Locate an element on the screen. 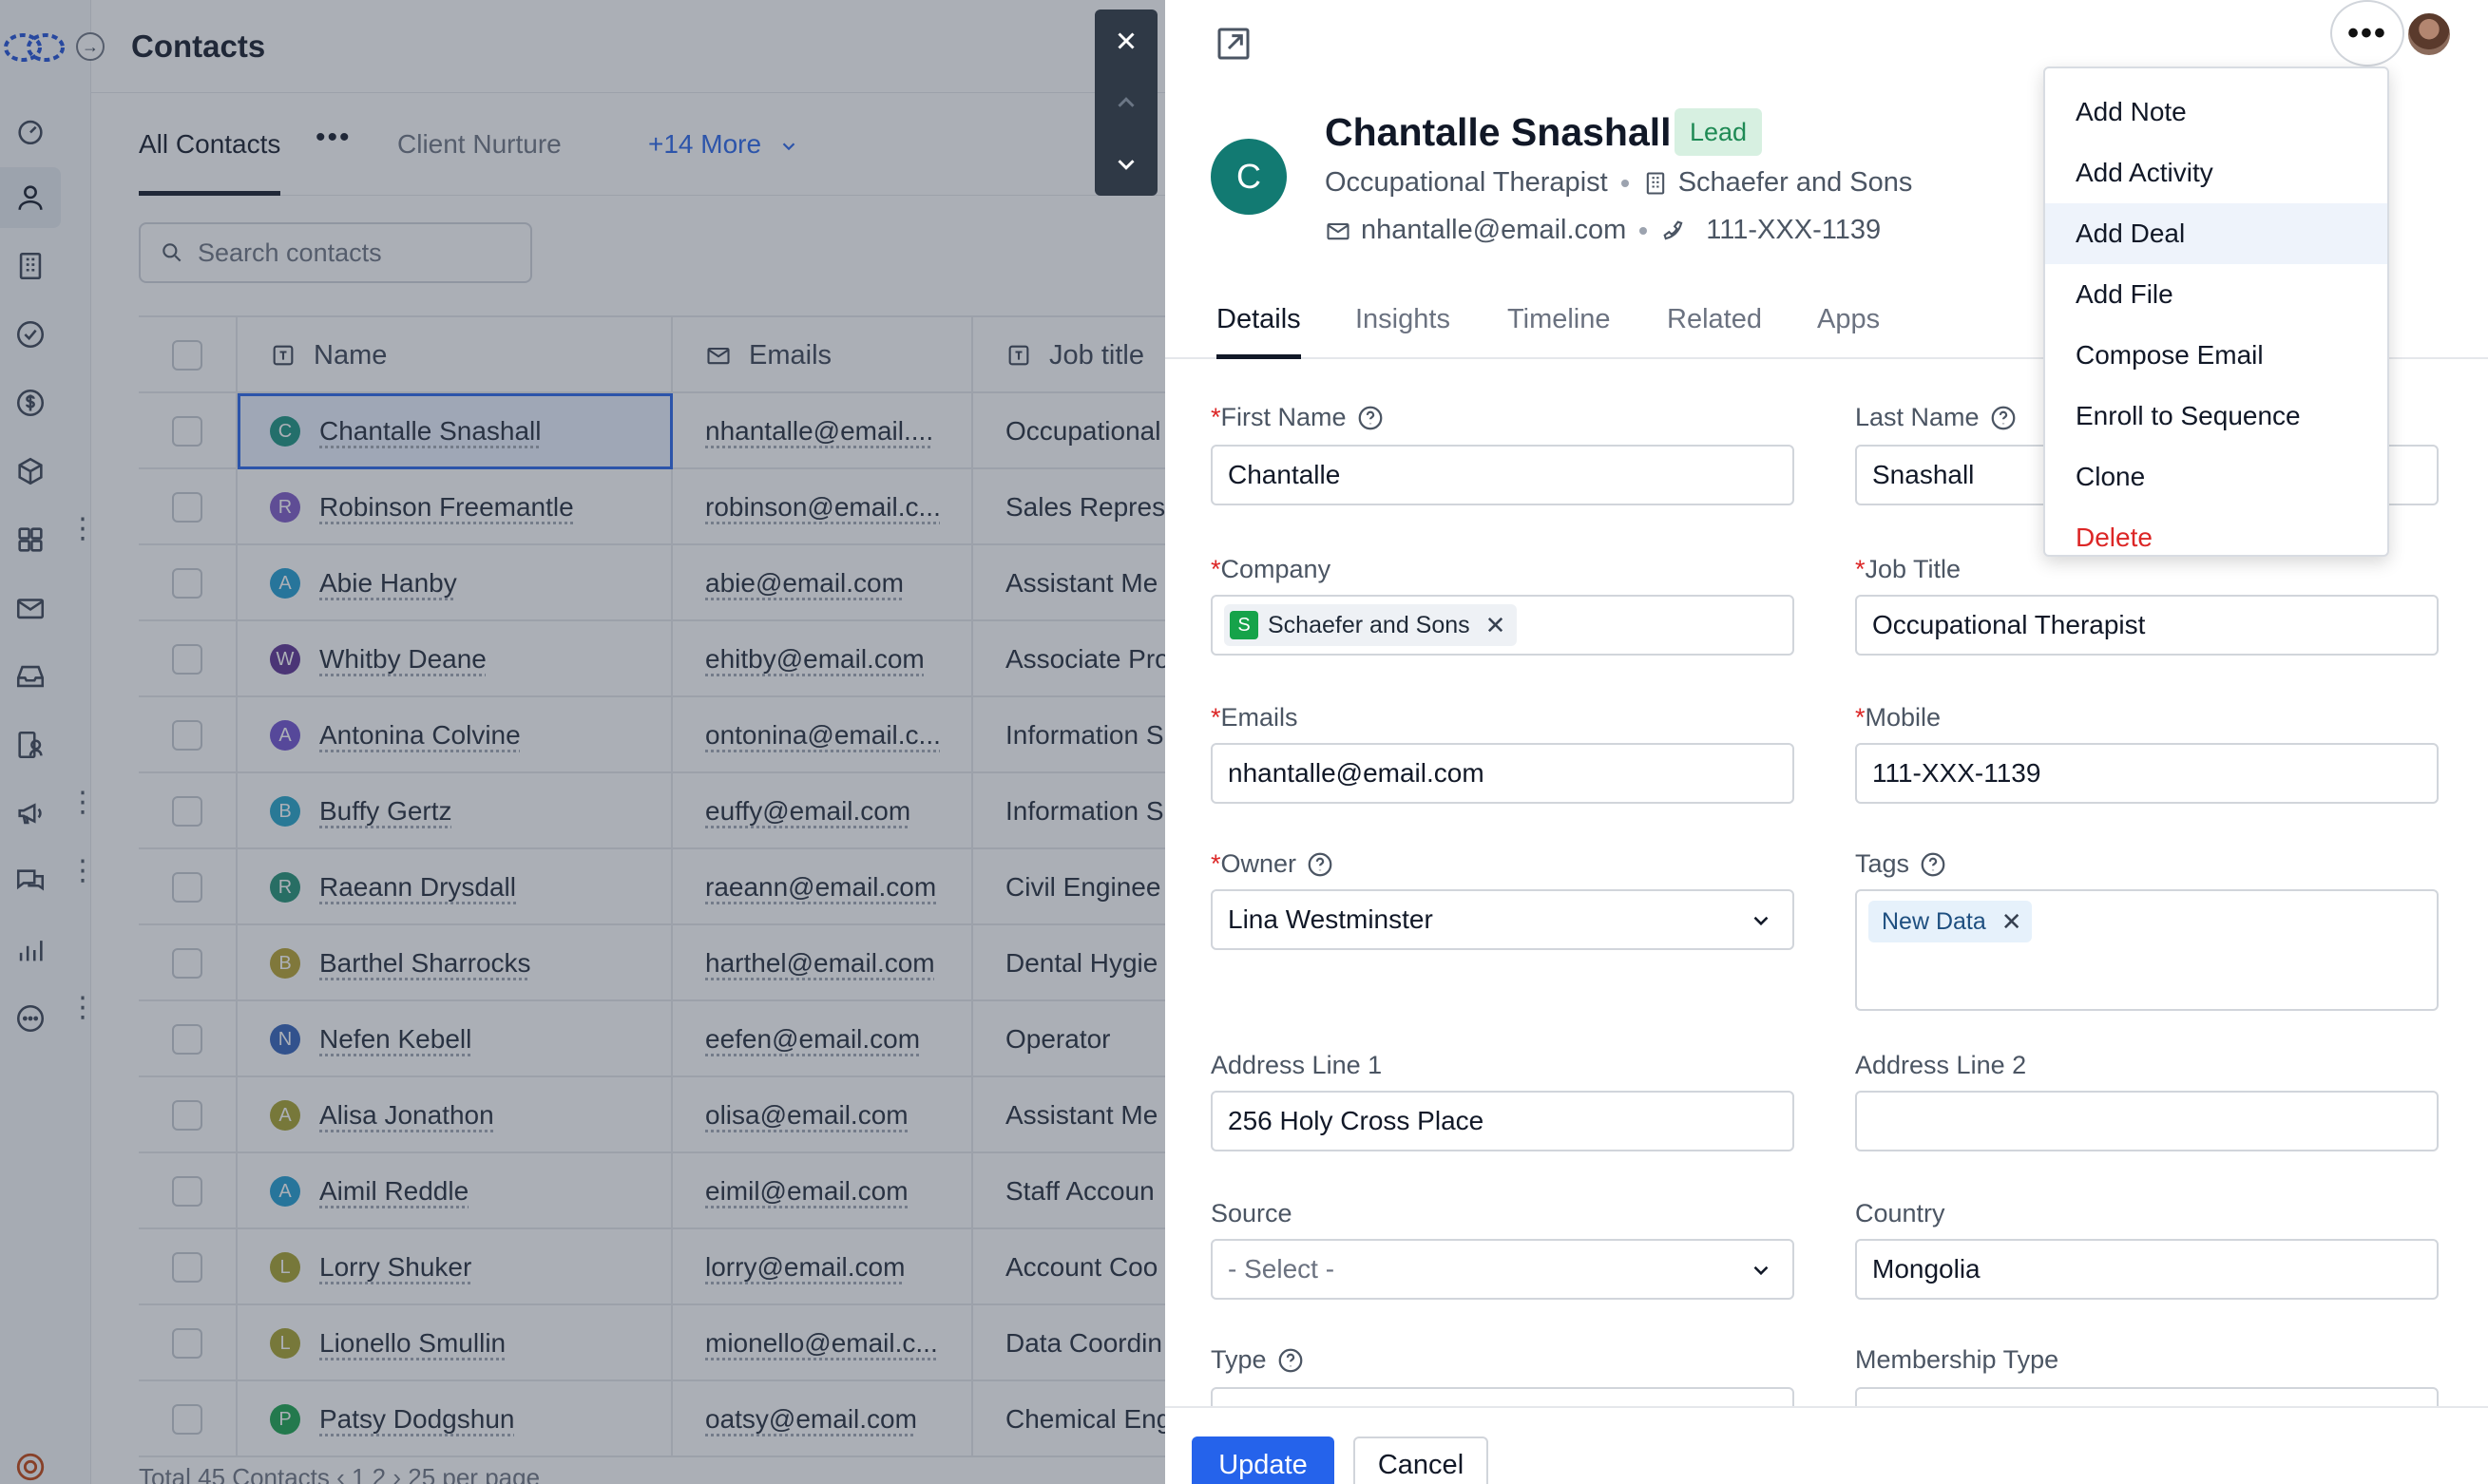 This screenshot has width=2488, height=1484. menu-item-enroll-to-sequence: Enroll to Sequence is located at coordinates (2216, 416).